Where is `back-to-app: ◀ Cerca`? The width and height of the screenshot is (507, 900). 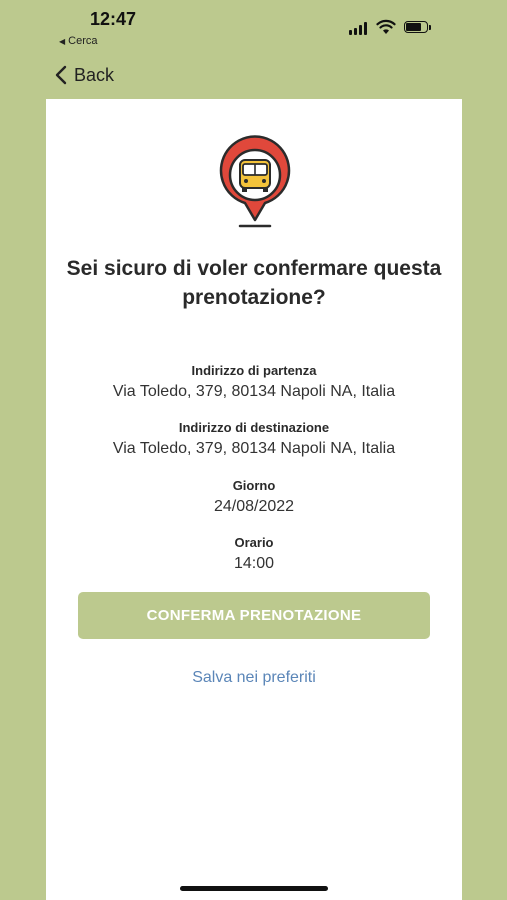
back-to-app: ◀ Cerca is located at coordinates (78, 41).